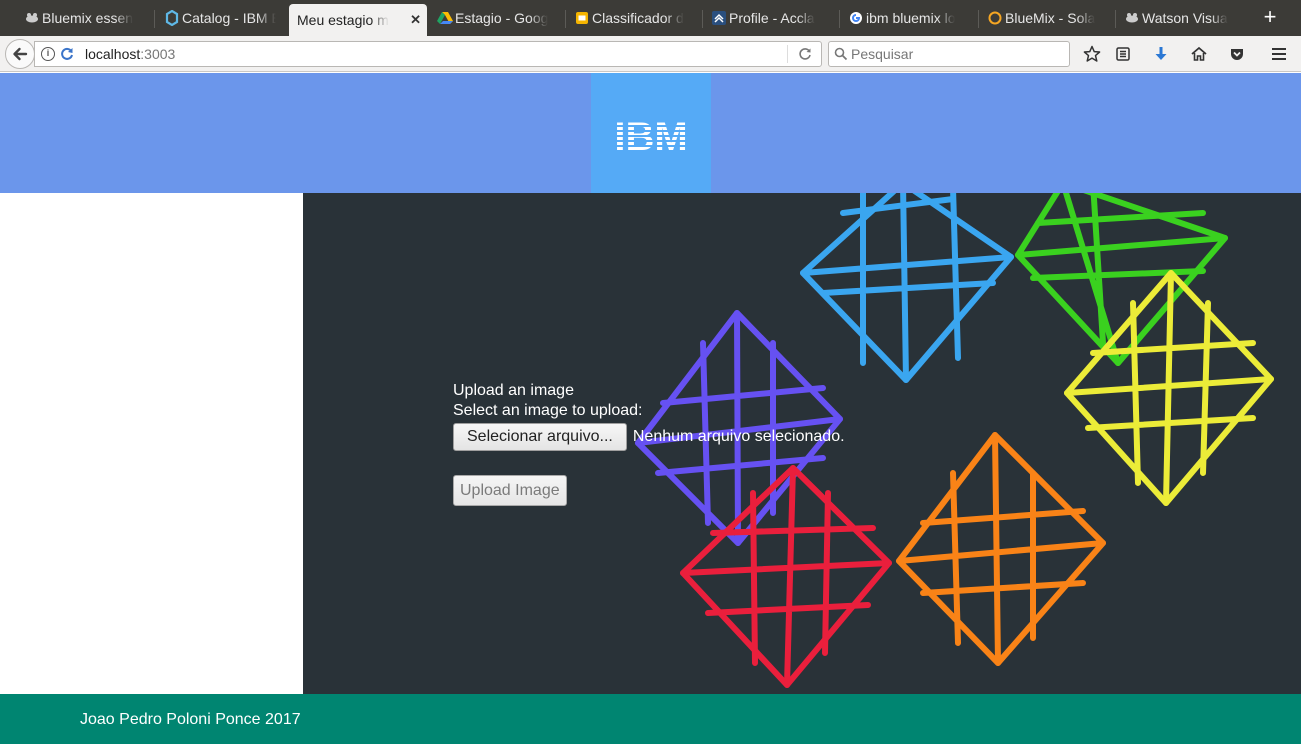 Image resolution: width=1301 pixels, height=744 pixels. Describe the element at coordinates (158, 54) in the screenshot. I see `url-port: :3003` at that location.